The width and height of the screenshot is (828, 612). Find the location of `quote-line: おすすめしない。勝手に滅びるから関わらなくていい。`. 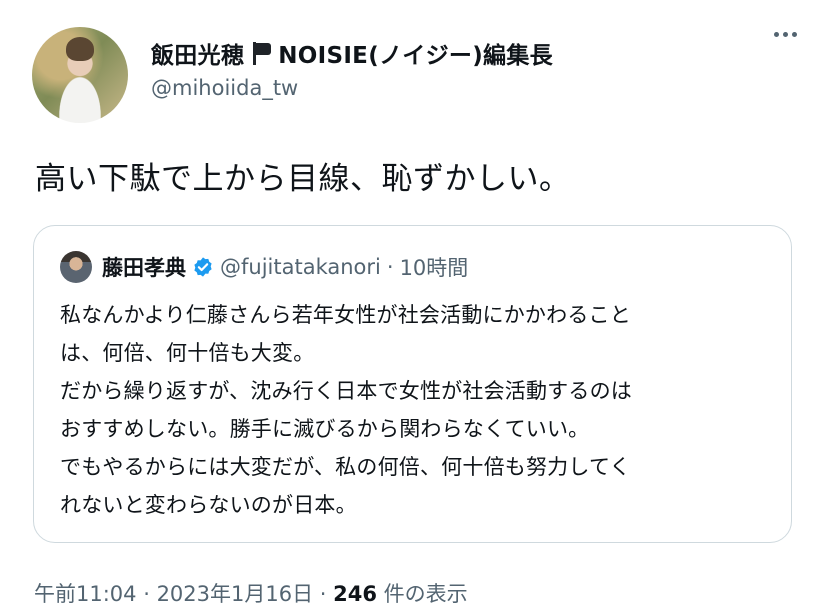

quote-line: おすすめしない。勝手に滅びるから関わらなくていい。 is located at coordinates (325, 429).